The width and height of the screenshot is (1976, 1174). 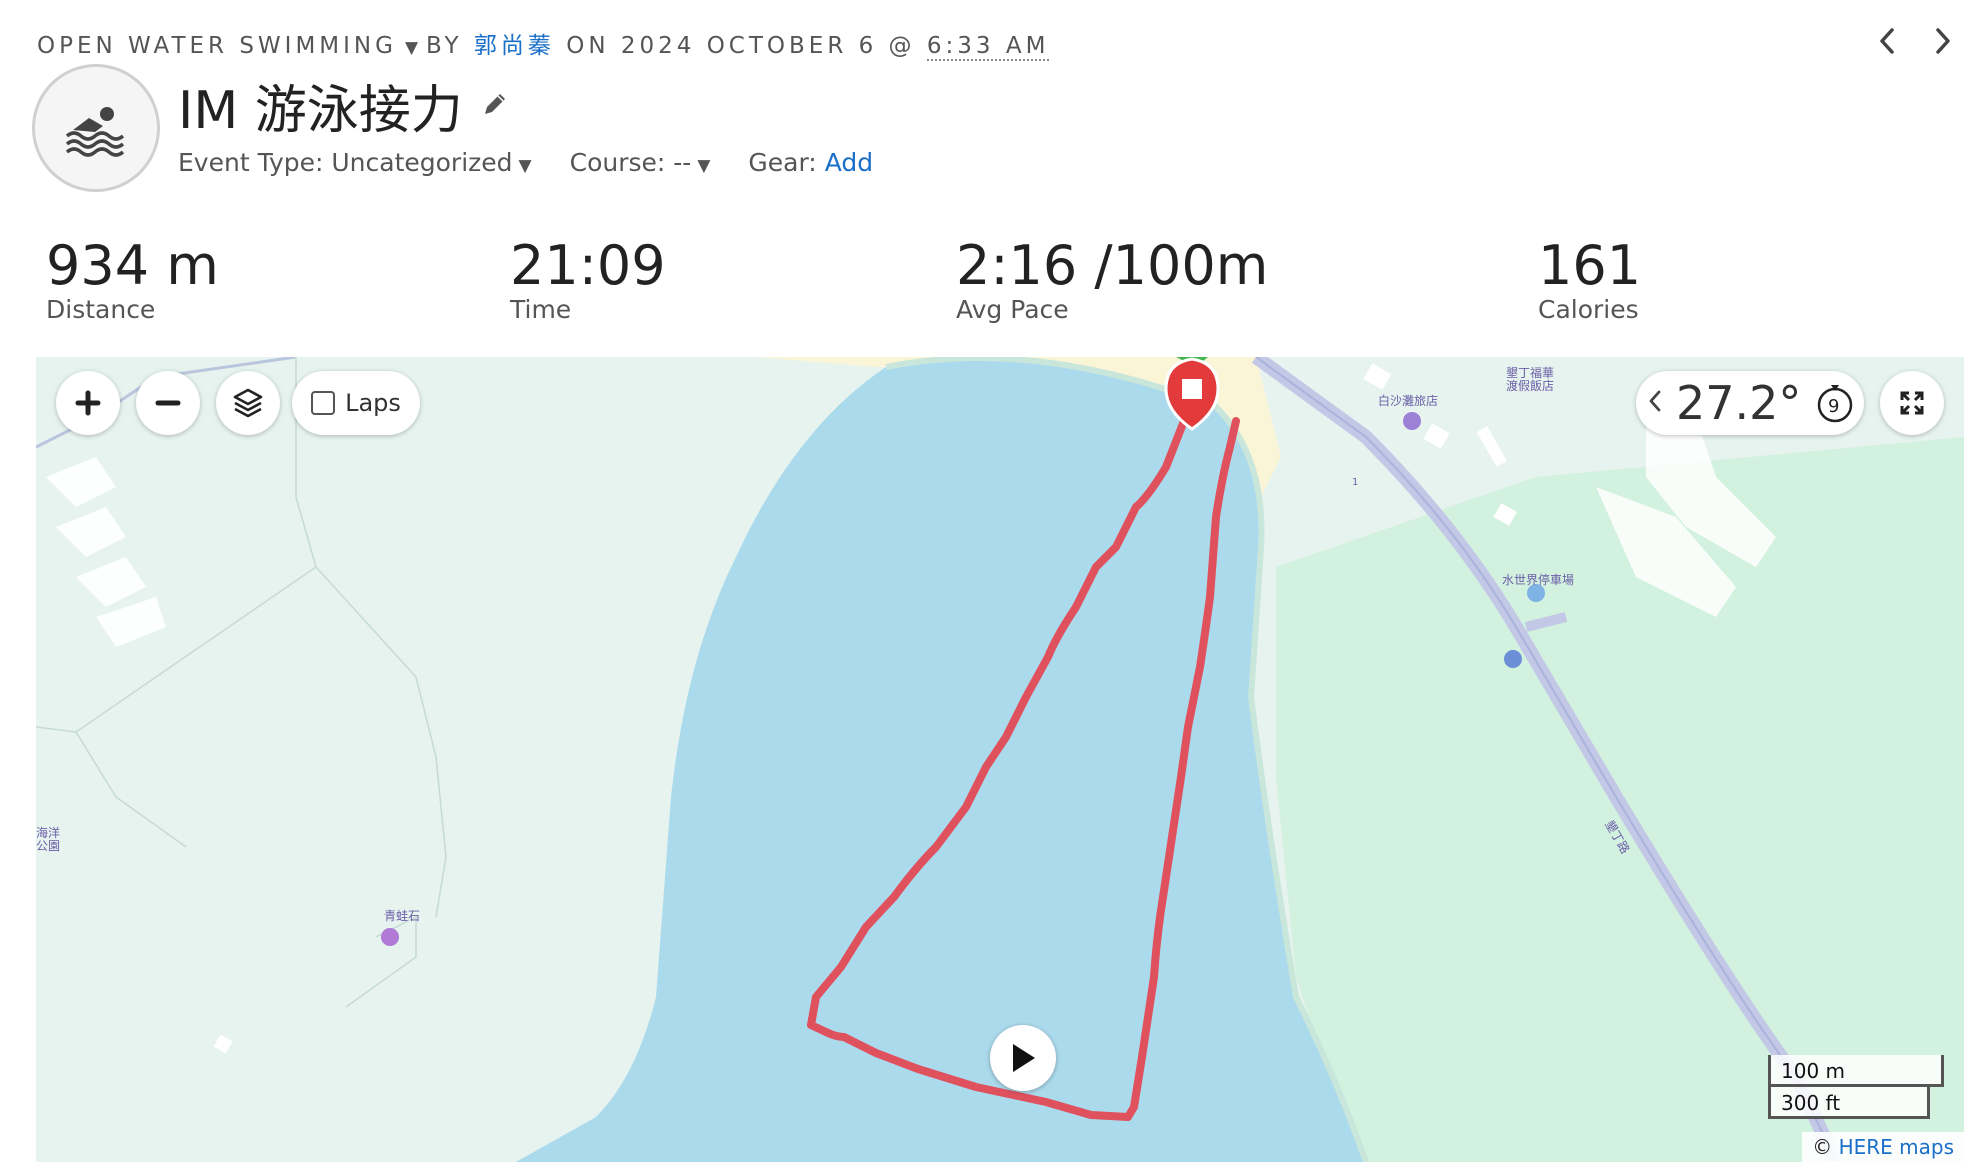 I want to click on title-row: IM 游泳接力, so click(x=343, y=105).